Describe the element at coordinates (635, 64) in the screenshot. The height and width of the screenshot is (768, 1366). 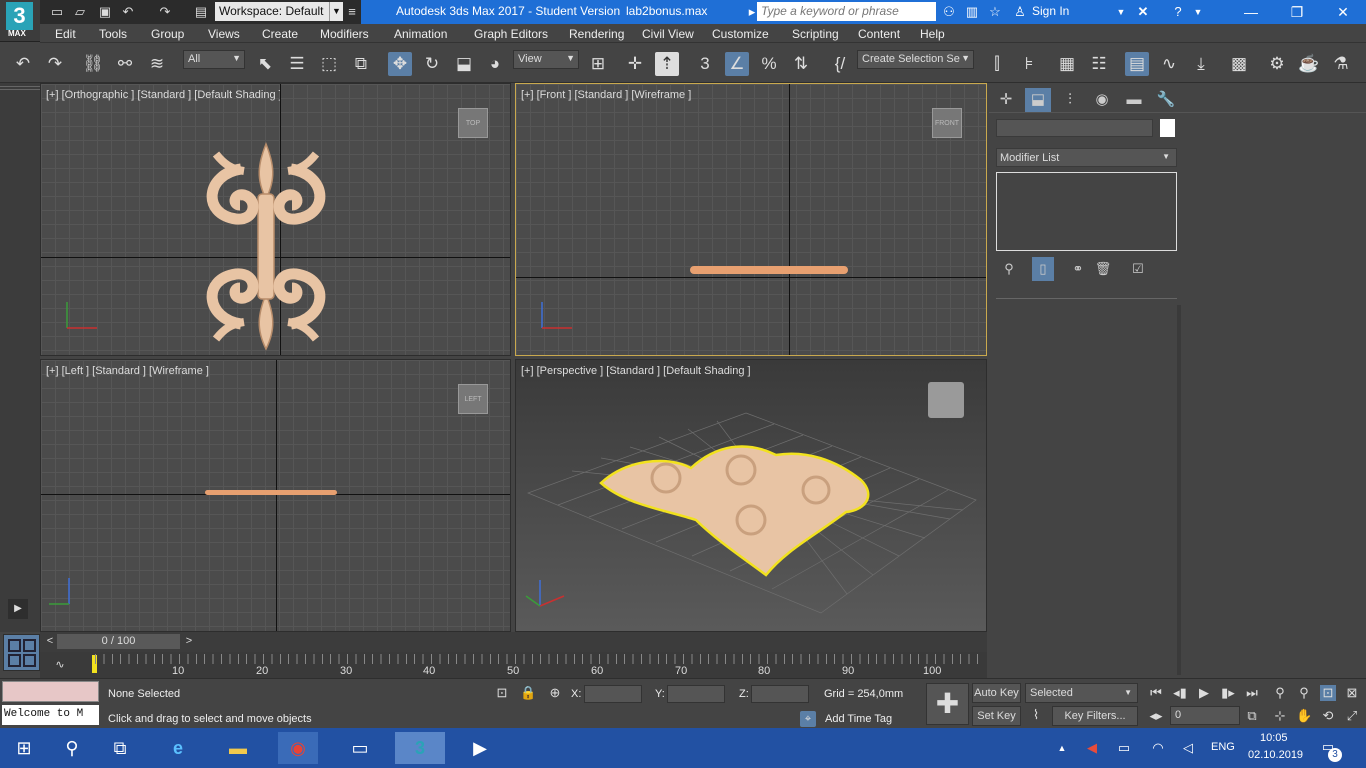
I see `manipulate-icon: ✛` at that location.